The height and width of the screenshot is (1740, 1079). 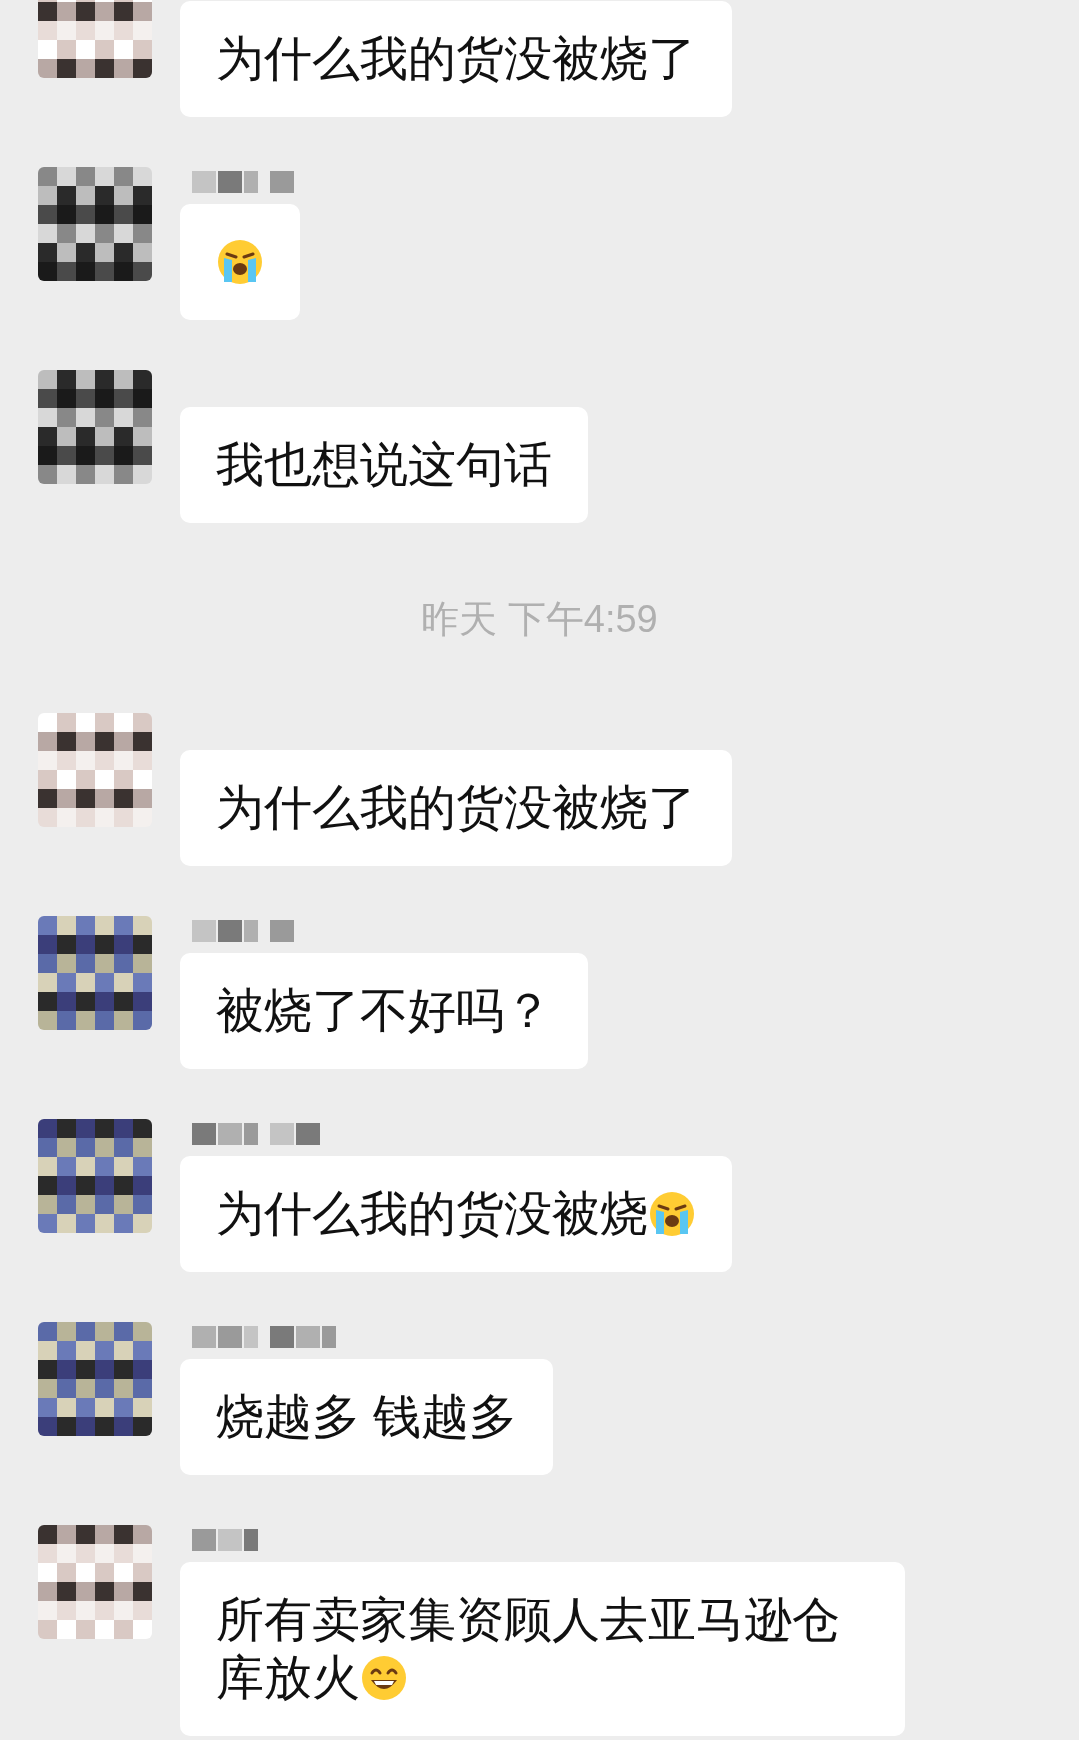 I want to click on message-bubble: 为什么我的货没被烧, so click(x=456, y=1214).